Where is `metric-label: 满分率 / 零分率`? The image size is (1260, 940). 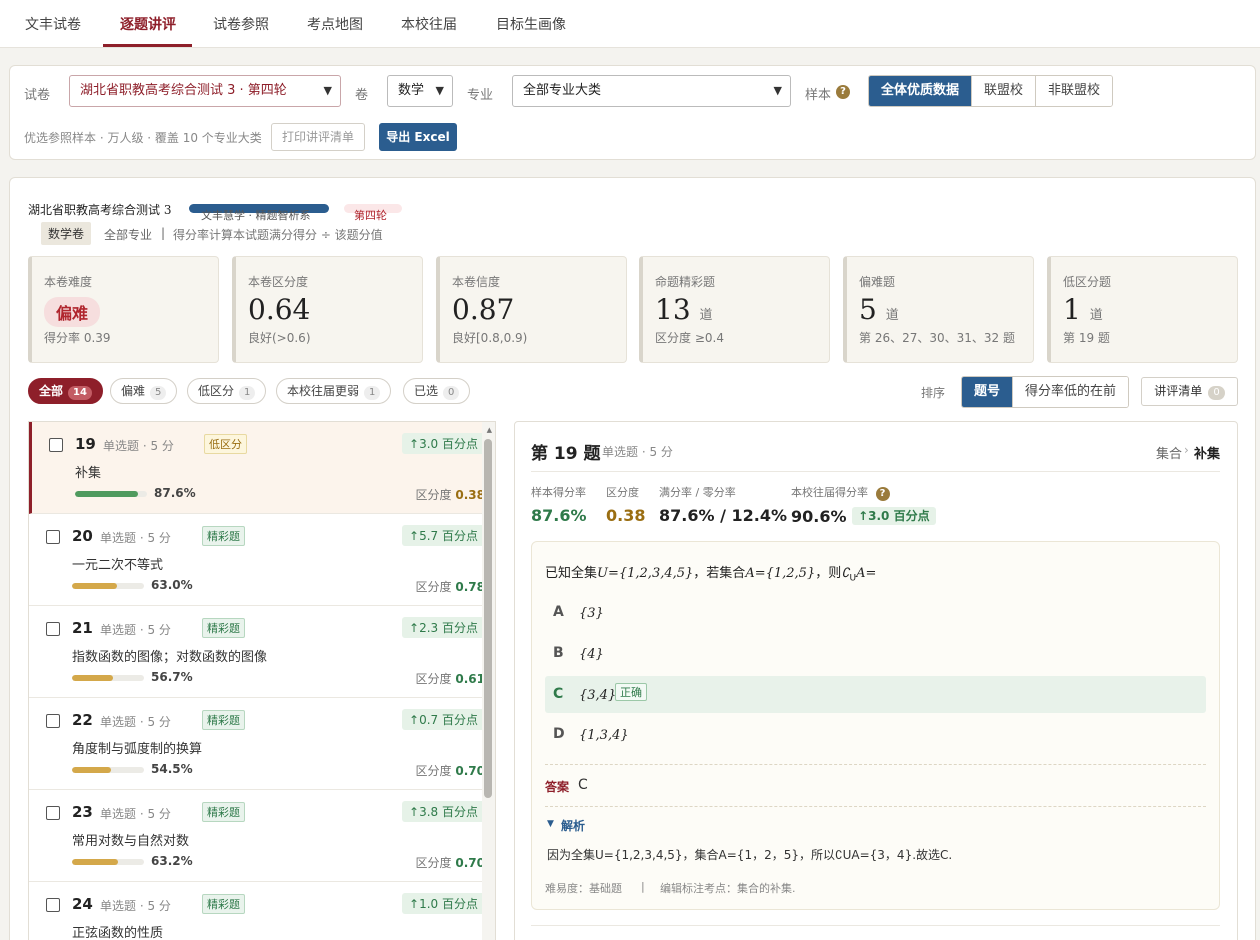 metric-label: 满分率 / 零分率 is located at coordinates (697, 492).